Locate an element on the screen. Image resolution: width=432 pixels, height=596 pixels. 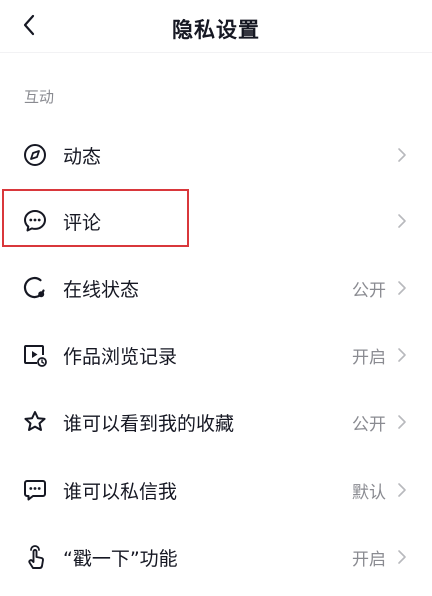
setting-item-direct-message: 谁可以私信我 默认 is located at coordinates (216, 490).